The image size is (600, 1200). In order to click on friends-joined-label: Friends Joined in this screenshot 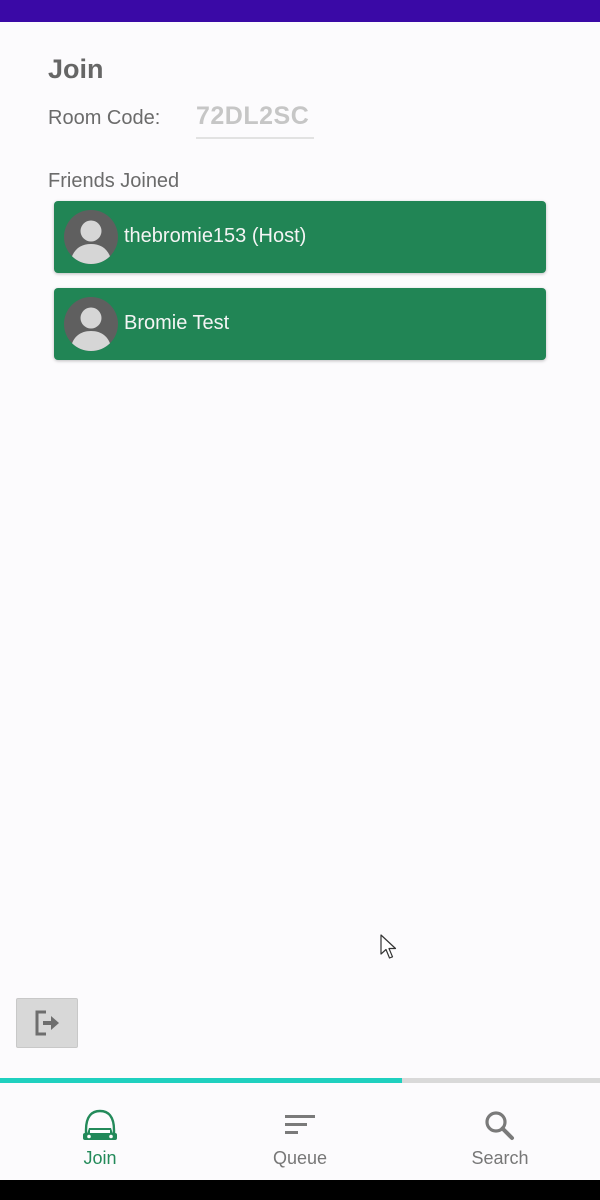, I will do `click(114, 181)`.